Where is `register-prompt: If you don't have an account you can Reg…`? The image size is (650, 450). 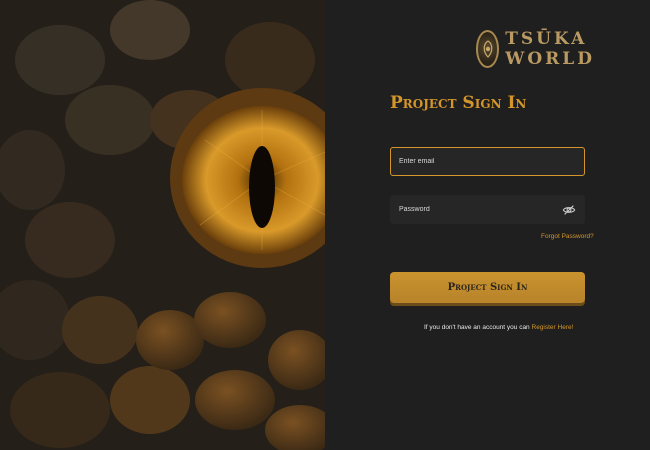 register-prompt: If you don't have an account you can Reg… is located at coordinates (498, 327).